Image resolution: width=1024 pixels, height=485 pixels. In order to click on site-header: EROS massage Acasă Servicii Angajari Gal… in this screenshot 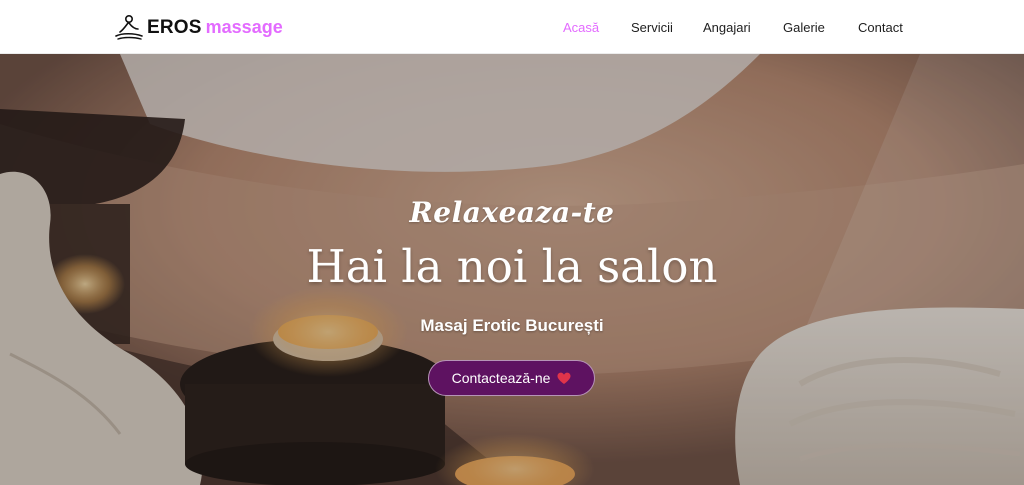, I will do `click(512, 27)`.